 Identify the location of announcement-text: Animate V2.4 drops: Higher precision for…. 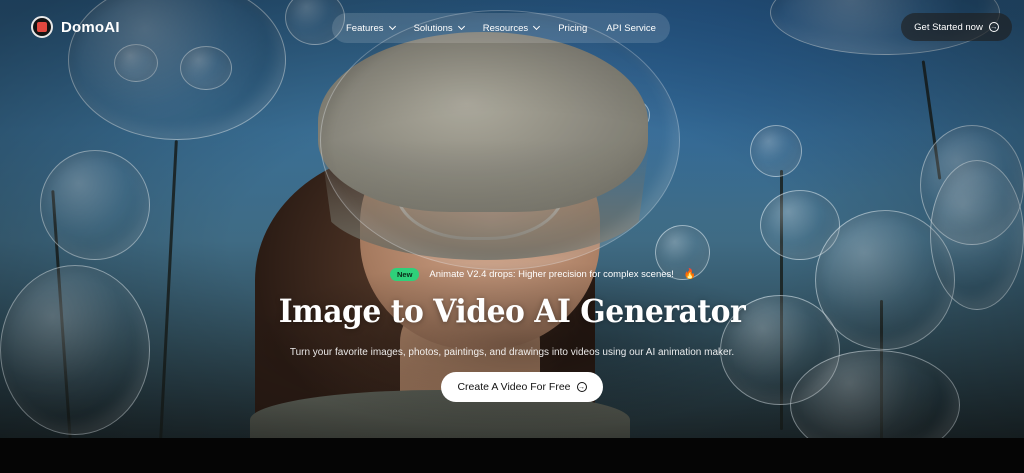
(551, 274).